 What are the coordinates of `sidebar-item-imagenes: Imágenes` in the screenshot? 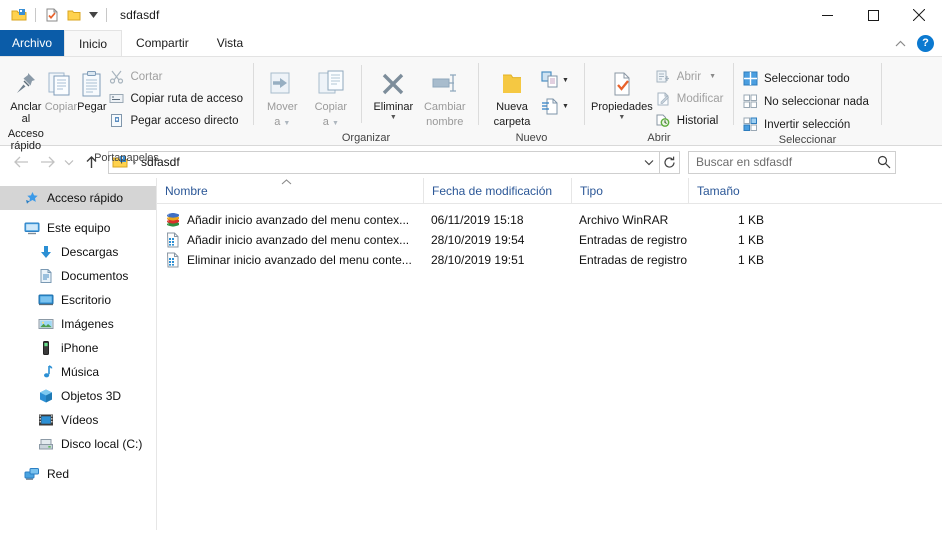 It's located at (78, 324).